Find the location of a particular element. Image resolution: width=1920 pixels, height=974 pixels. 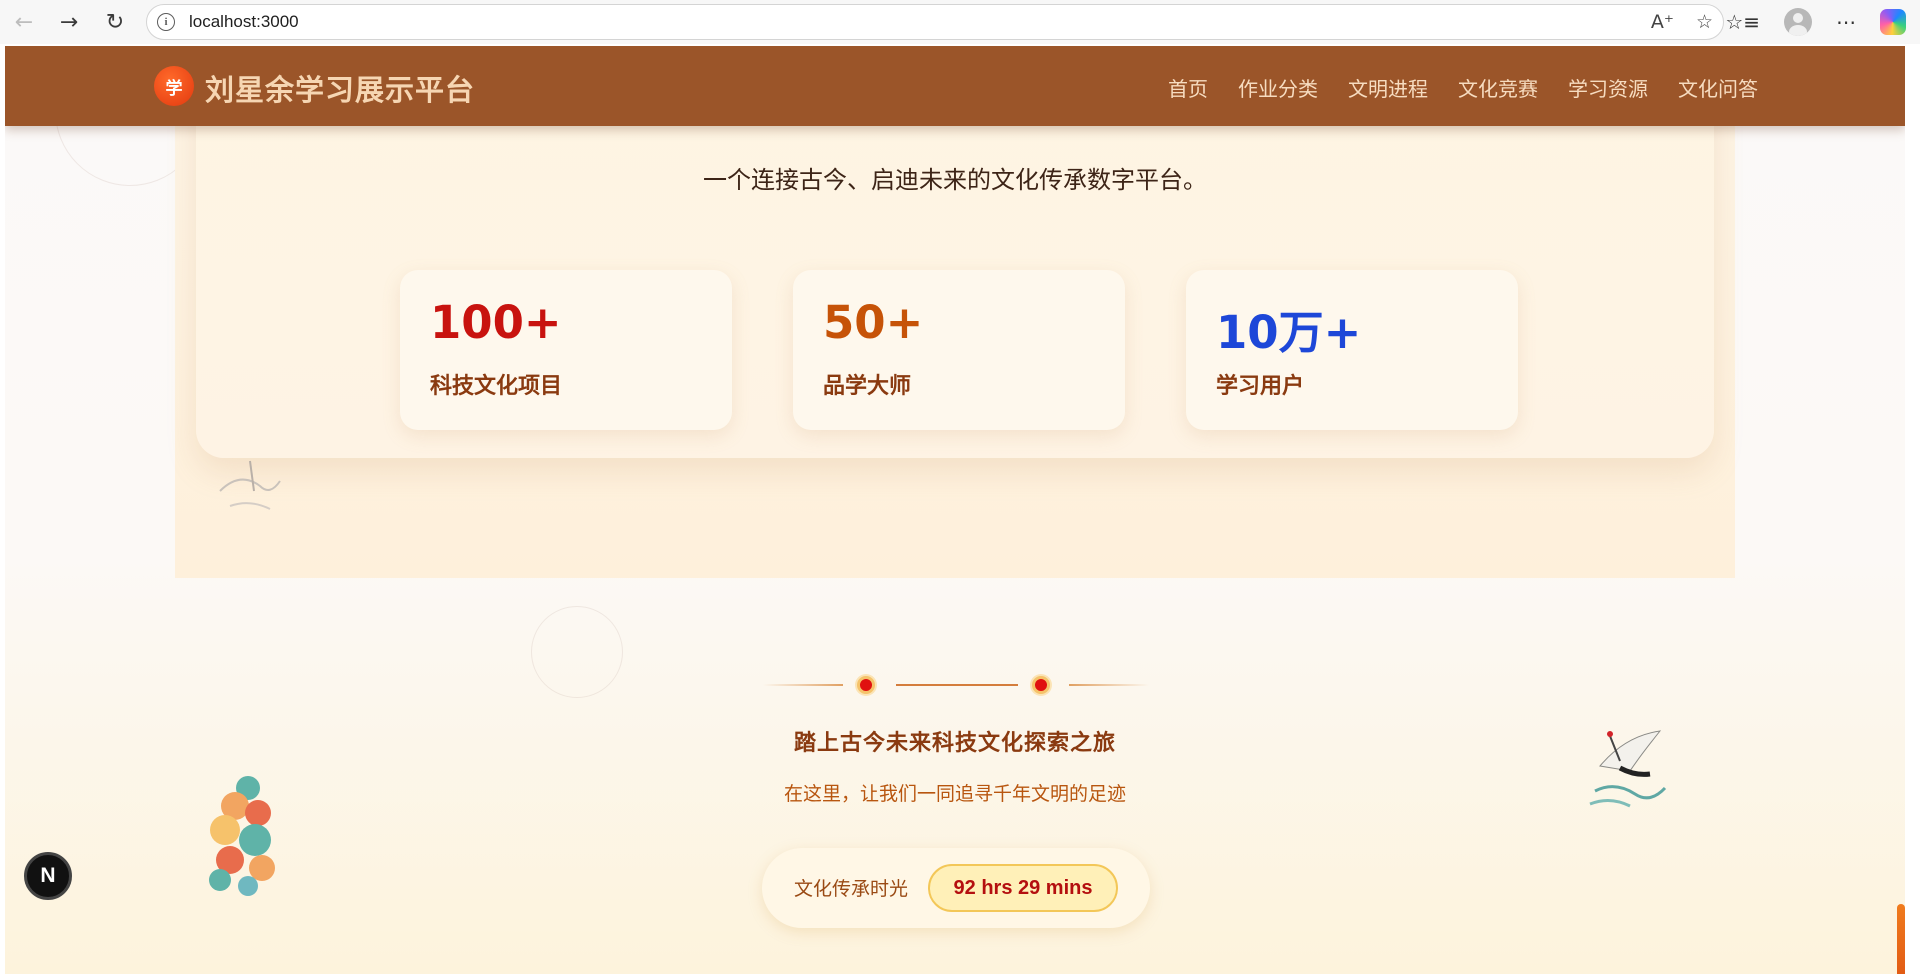

timer-value: 92 hrs 29 mins is located at coordinates (1023, 888).